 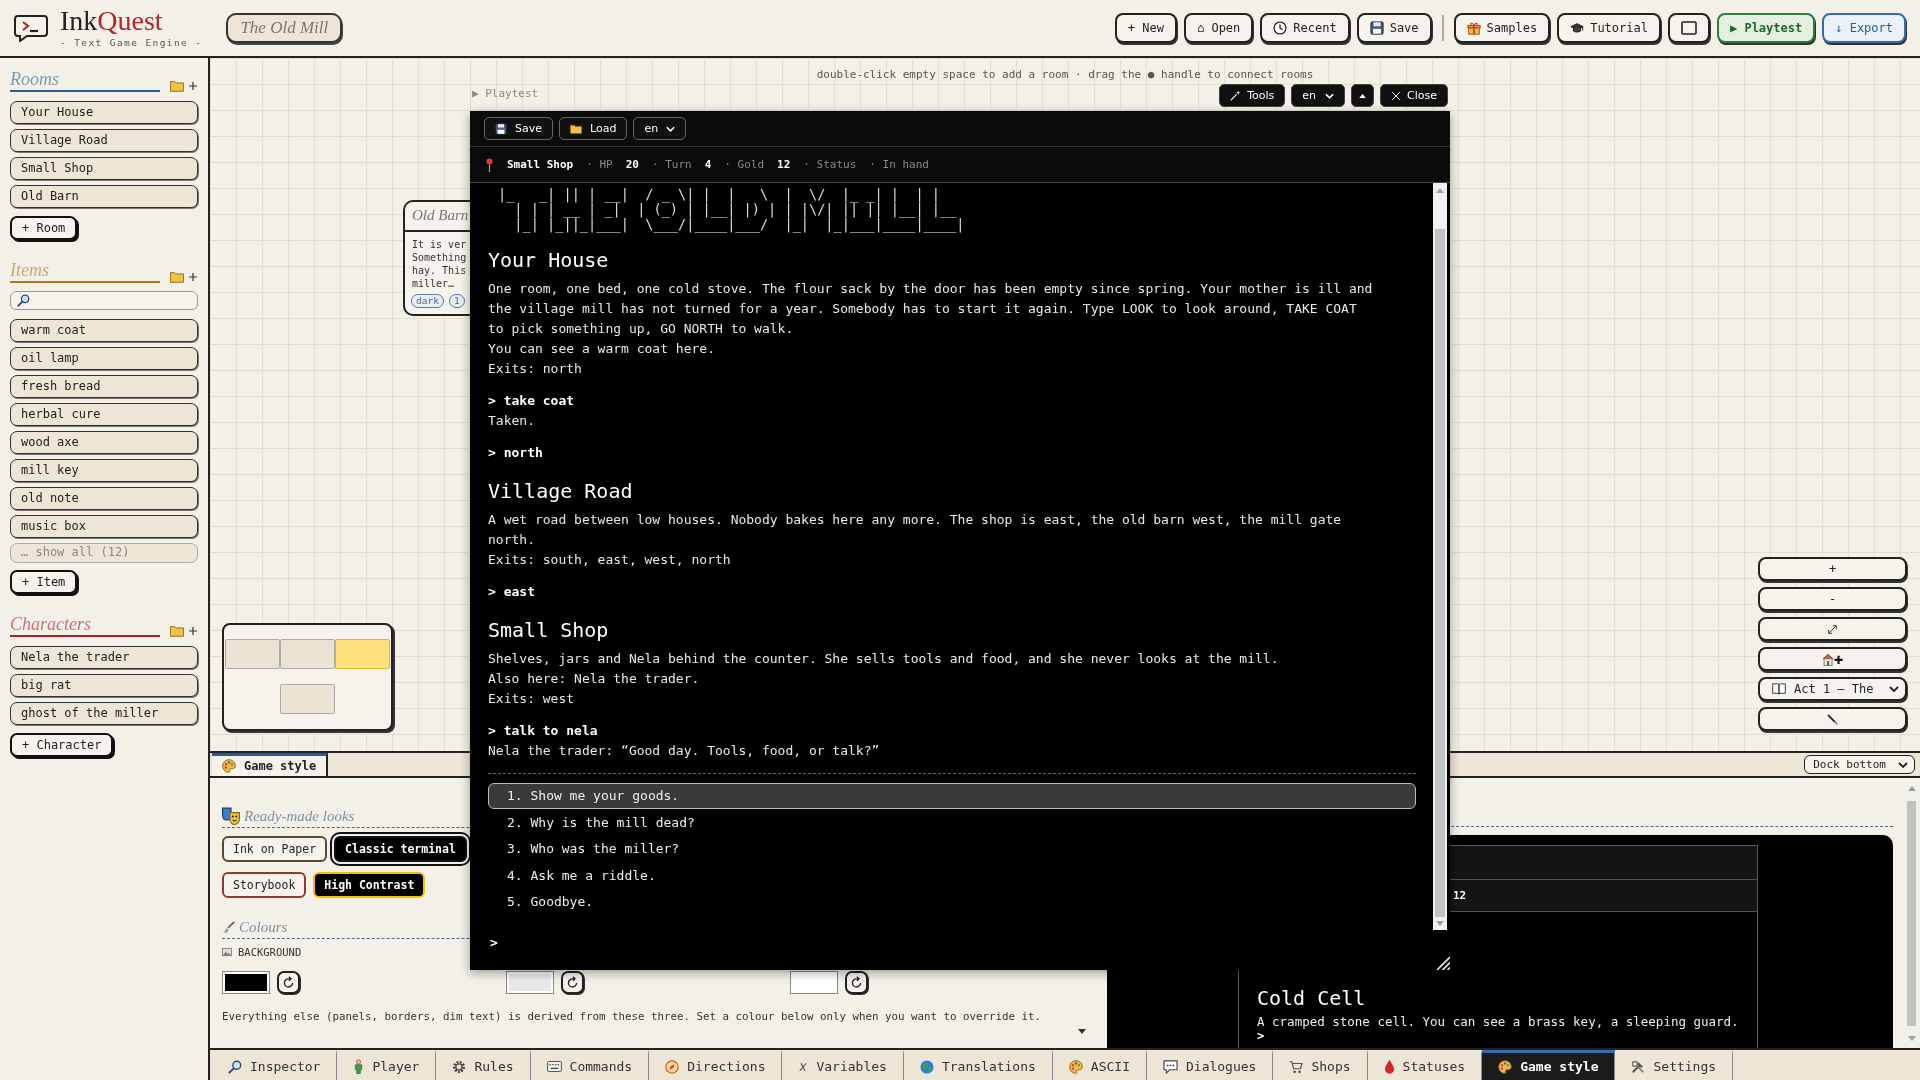 I want to click on bottom-tab: Shops, so click(x=1320, y=1065).